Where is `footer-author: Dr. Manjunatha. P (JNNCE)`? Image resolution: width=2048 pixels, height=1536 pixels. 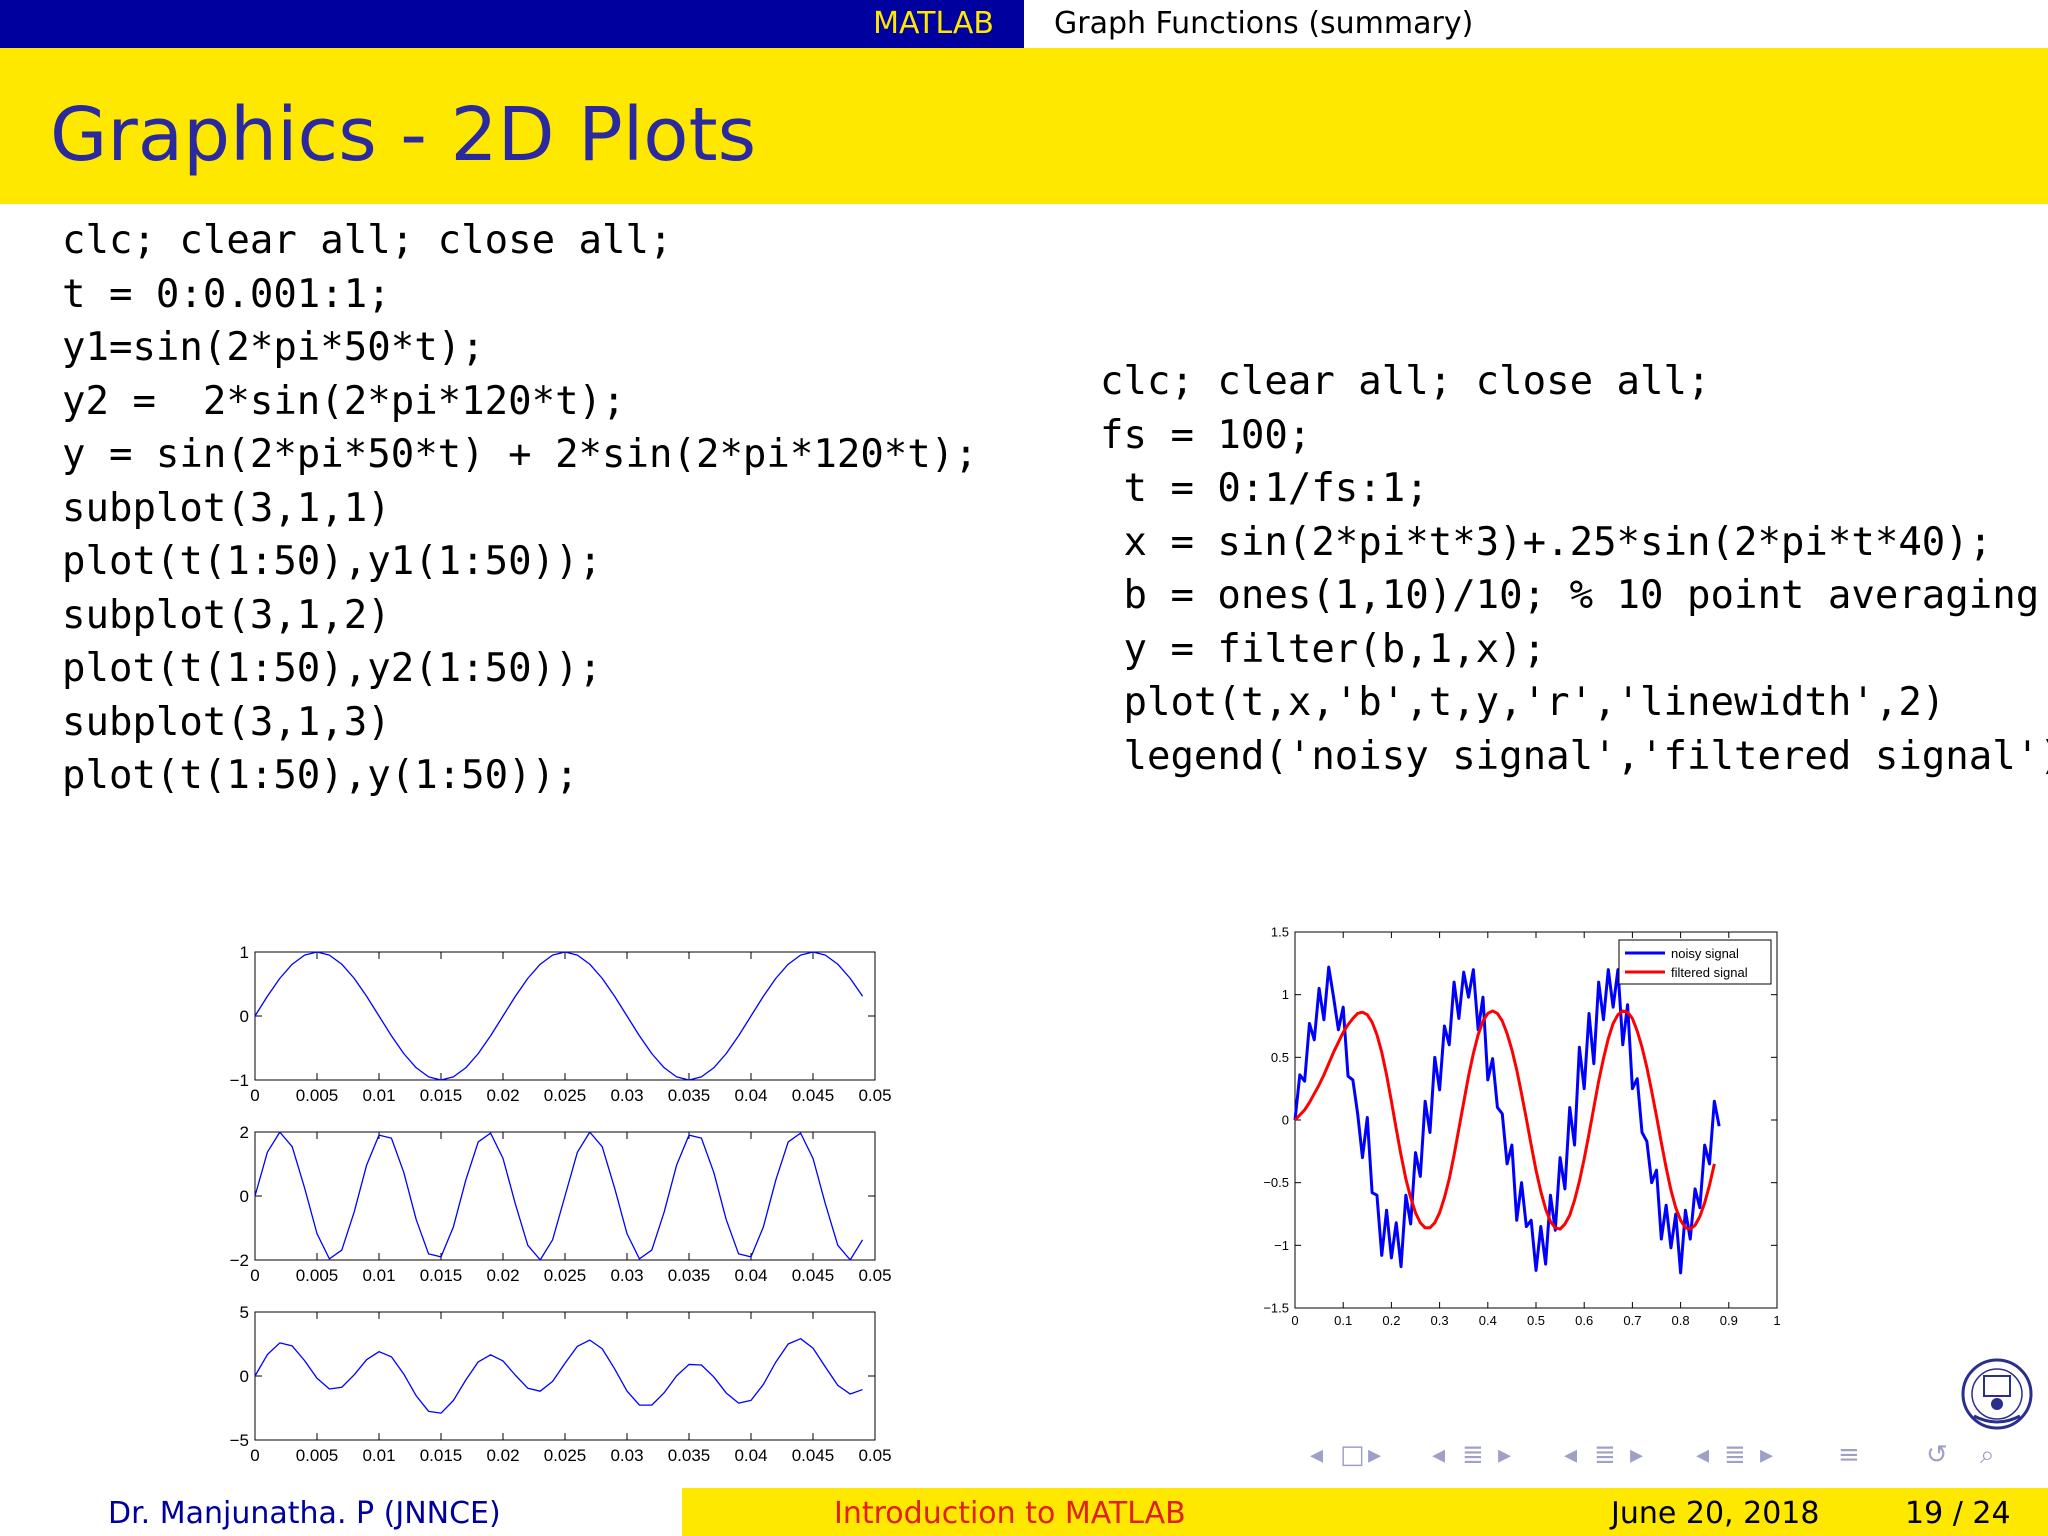 footer-author: Dr. Manjunatha. P (JNNCE) is located at coordinates (304, 1513).